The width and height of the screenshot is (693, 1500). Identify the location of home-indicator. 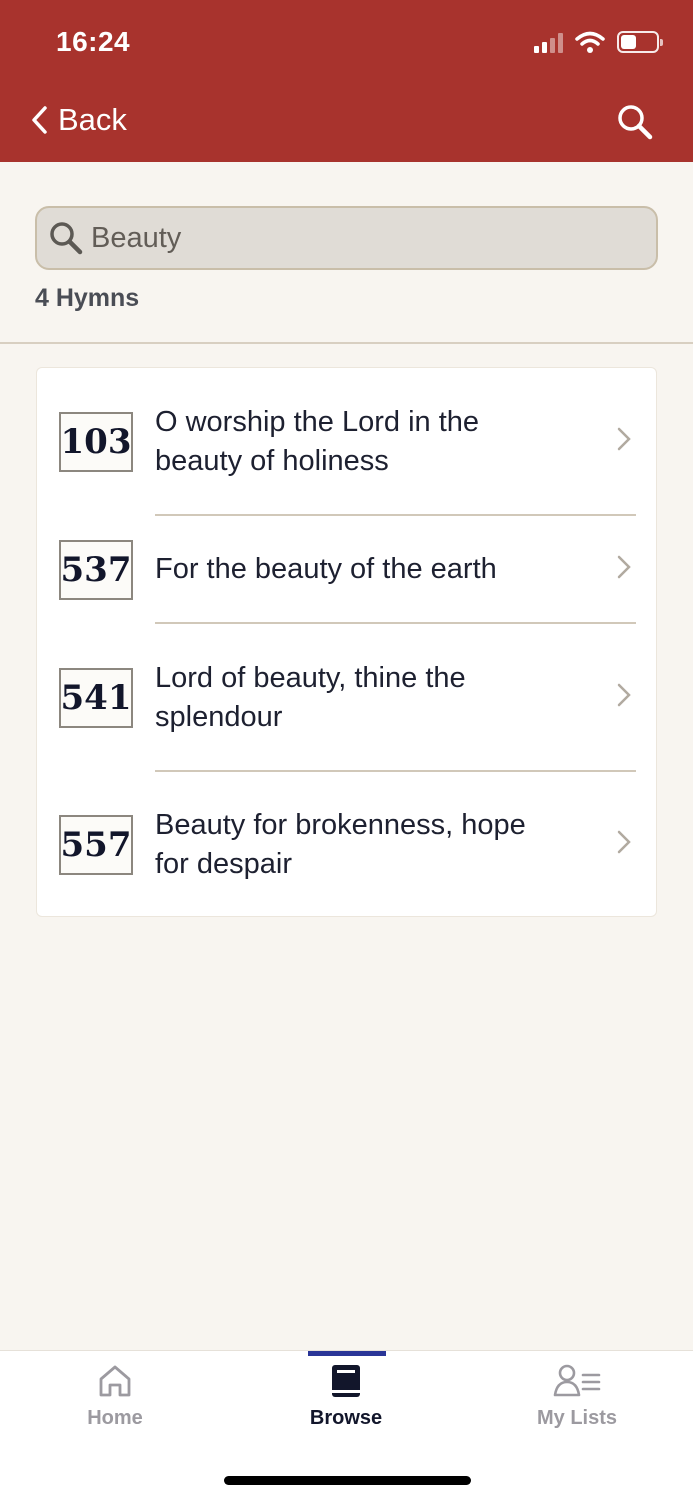
(347, 1480).